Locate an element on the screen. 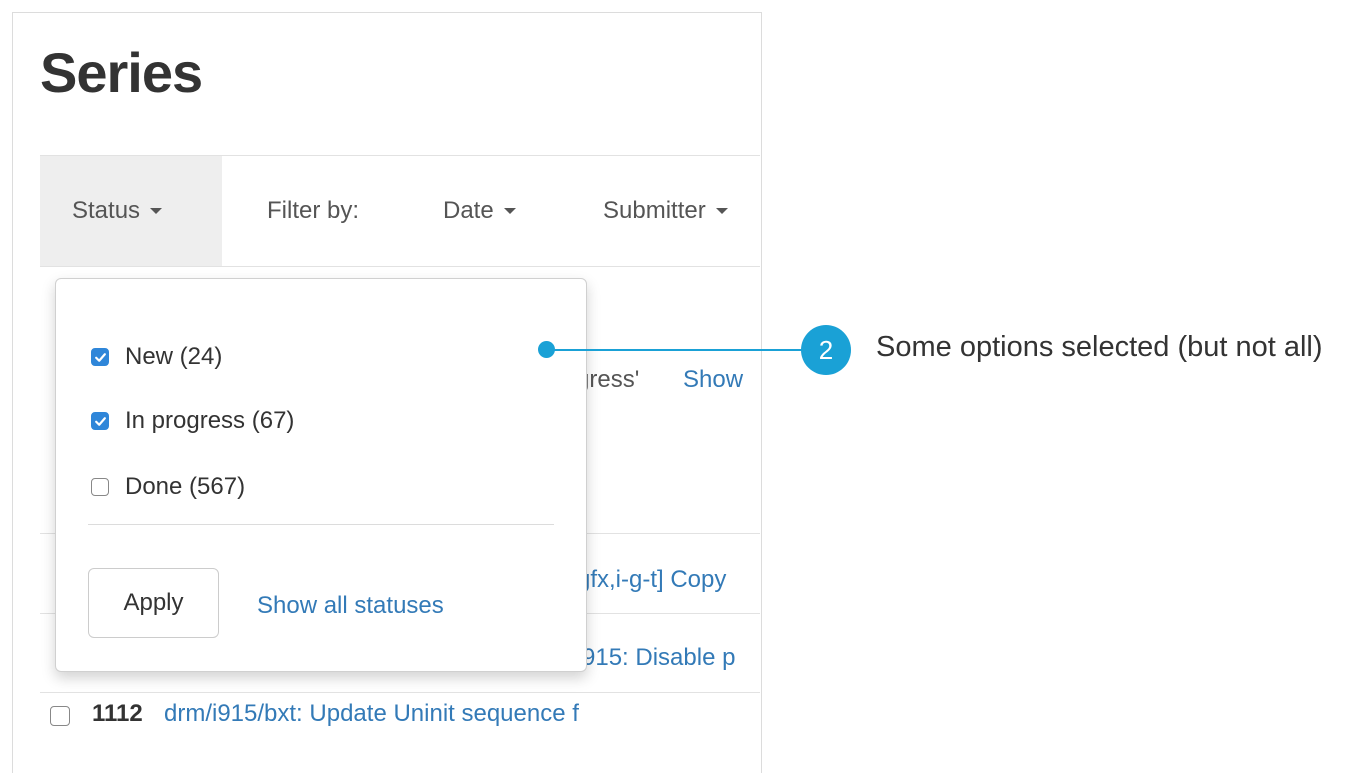  series-title-fragment: 915: Disable p is located at coordinates (658, 658).